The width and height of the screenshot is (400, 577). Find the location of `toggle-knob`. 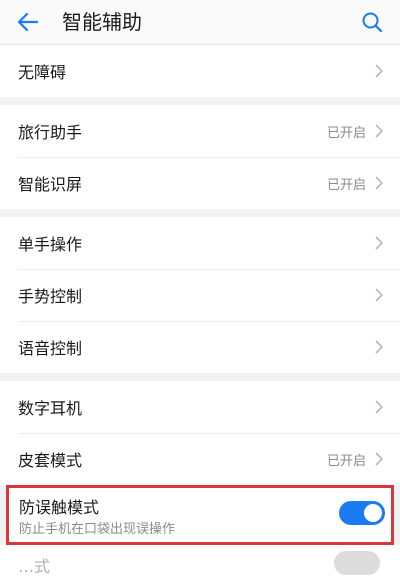

toggle-knob is located at coordinates (373, 513).